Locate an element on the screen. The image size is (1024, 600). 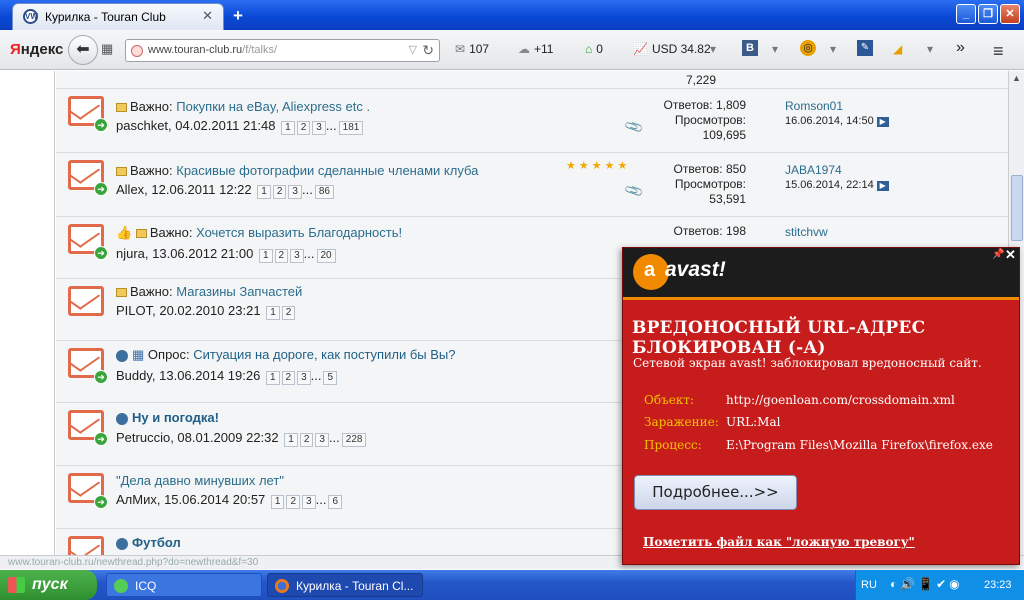
thread-meta: njura, 13.06.2012 21:00 1 2 3... 20 is located at coordinates (226, 254).